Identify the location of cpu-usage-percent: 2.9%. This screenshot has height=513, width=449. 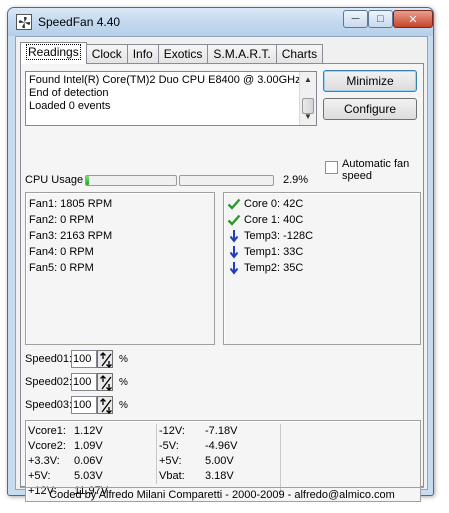
(296, 180).